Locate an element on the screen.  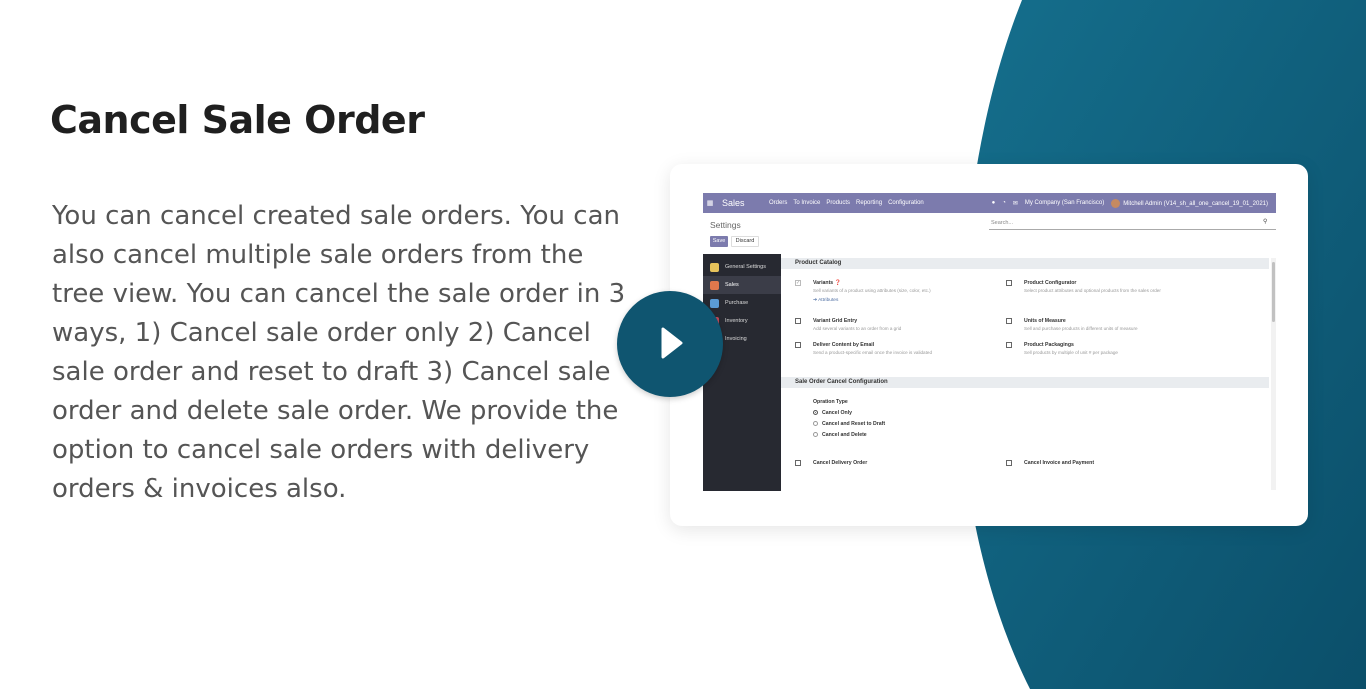
play-icon is located at coordinates (672, 343).